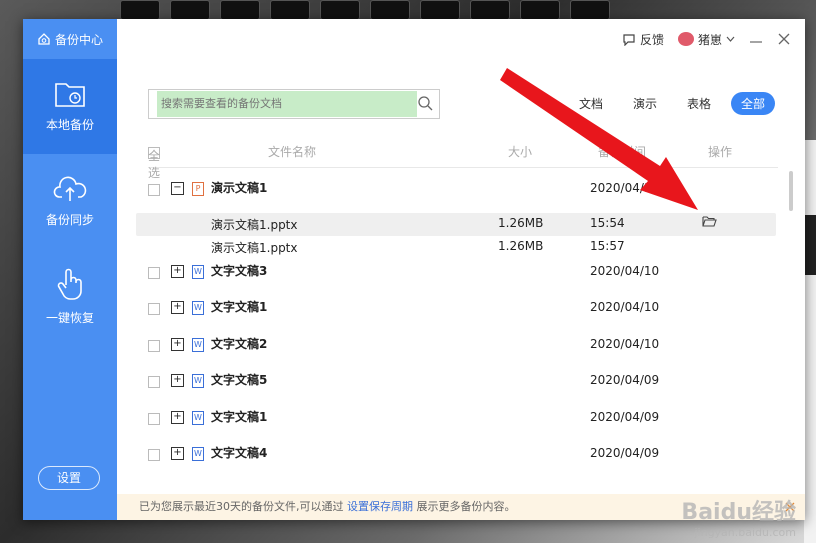  Describe the element at coordinates (720, 152) in the screenshot. I see `header-action: 操作` at that location.